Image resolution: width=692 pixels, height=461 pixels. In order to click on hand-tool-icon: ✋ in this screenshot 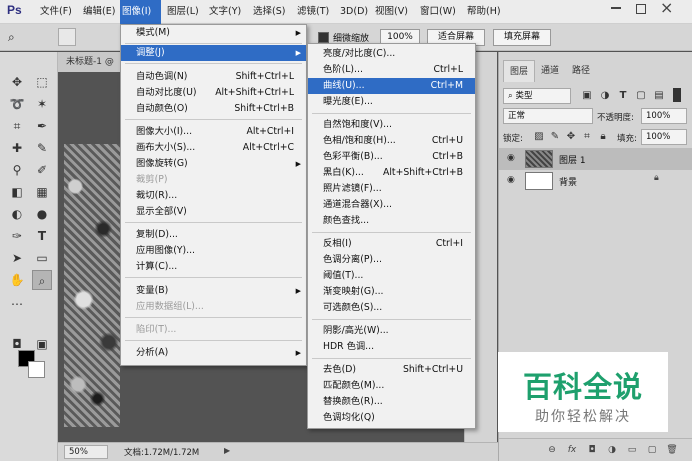, I will do `click(17, 280)`.